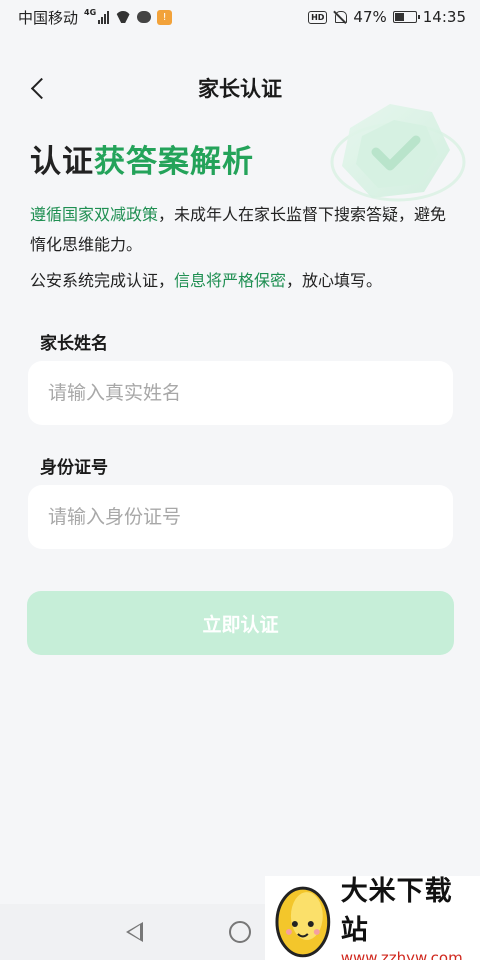 The height and width of the screenshot is (960, 480). I want to click on nav-home-icon, so click(240, 932).